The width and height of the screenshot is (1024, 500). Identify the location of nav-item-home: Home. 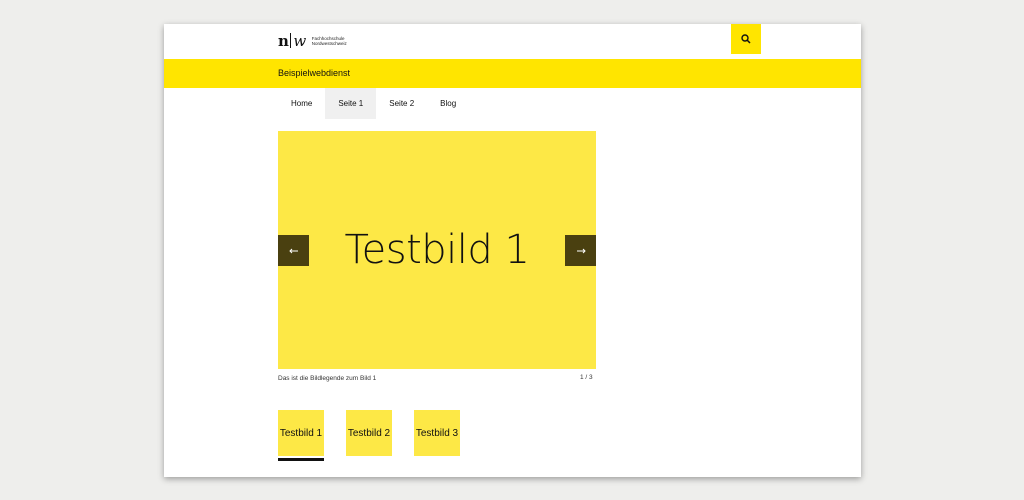
(301, 103).